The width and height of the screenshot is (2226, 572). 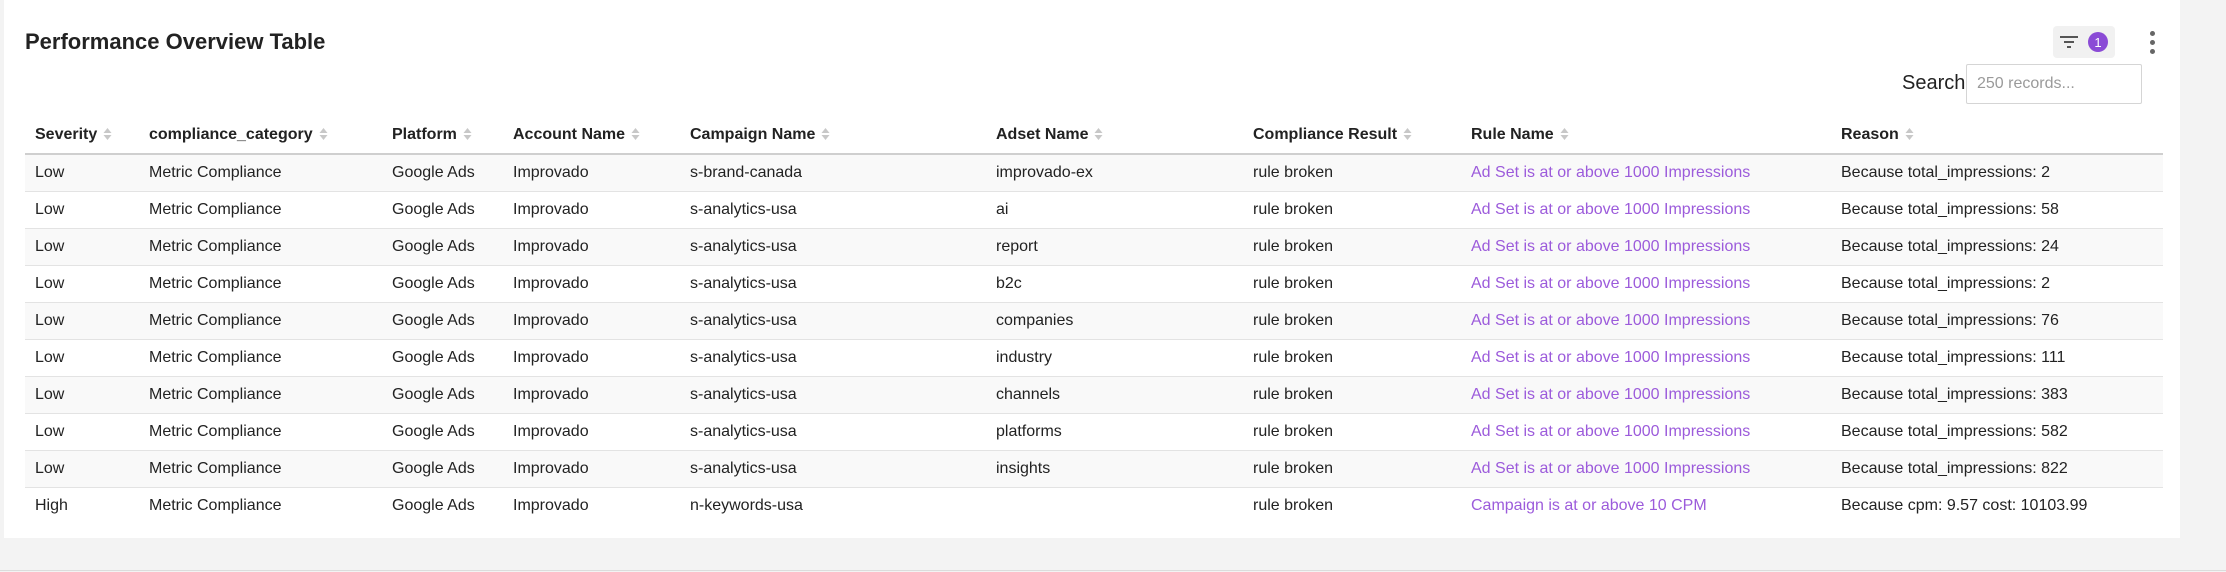 What do you see at coordinates (175, 41) in the screenshot?
I see `page-title: Performance Overview Table` at bounding box center [175, 41].